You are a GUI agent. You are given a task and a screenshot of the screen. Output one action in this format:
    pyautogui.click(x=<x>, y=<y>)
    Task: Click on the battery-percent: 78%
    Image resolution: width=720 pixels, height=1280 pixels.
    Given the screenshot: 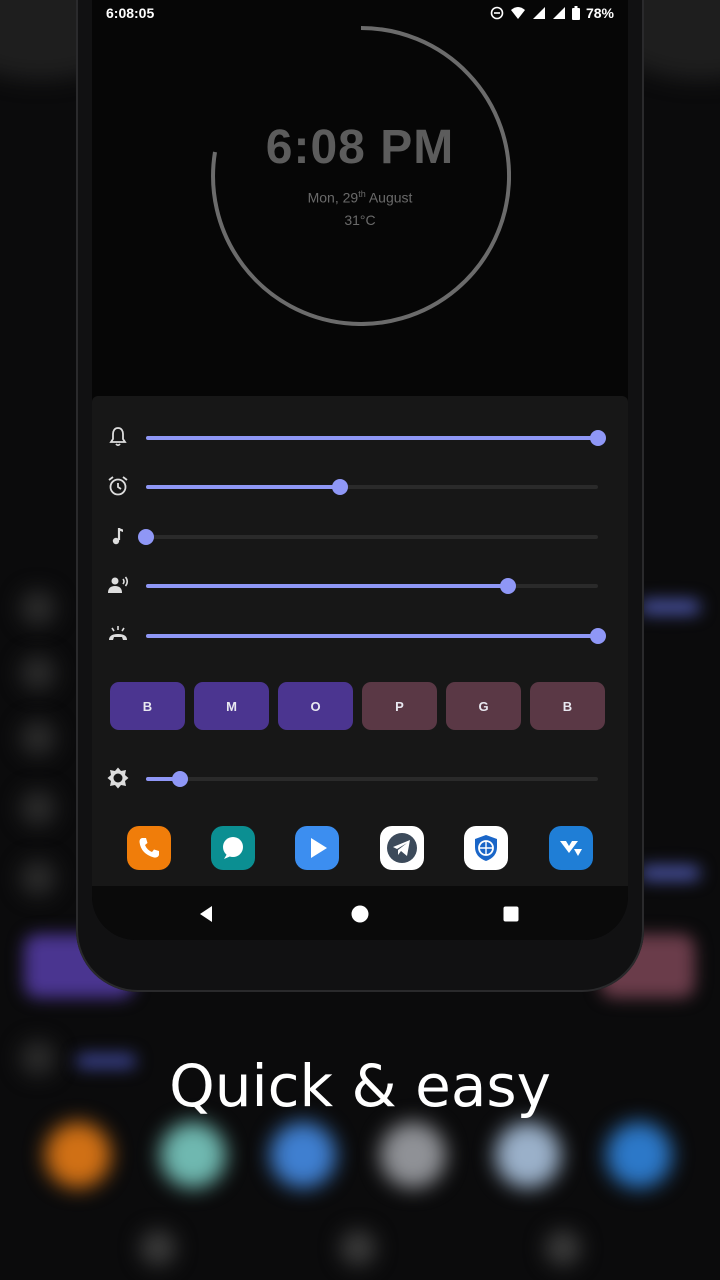 What is the action you would take?
    pyautogui.click(x=599, y=13)
    